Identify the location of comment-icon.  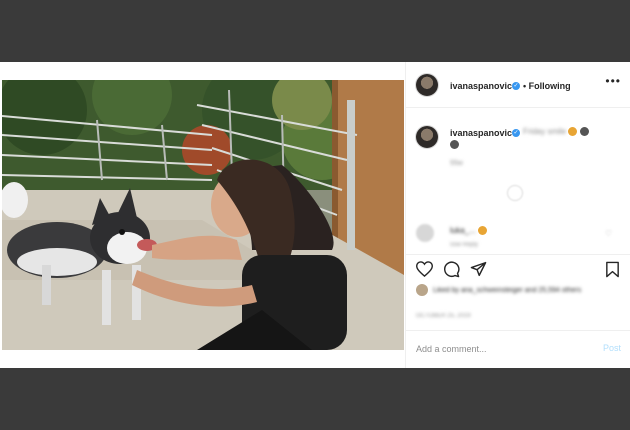
(451, 269).